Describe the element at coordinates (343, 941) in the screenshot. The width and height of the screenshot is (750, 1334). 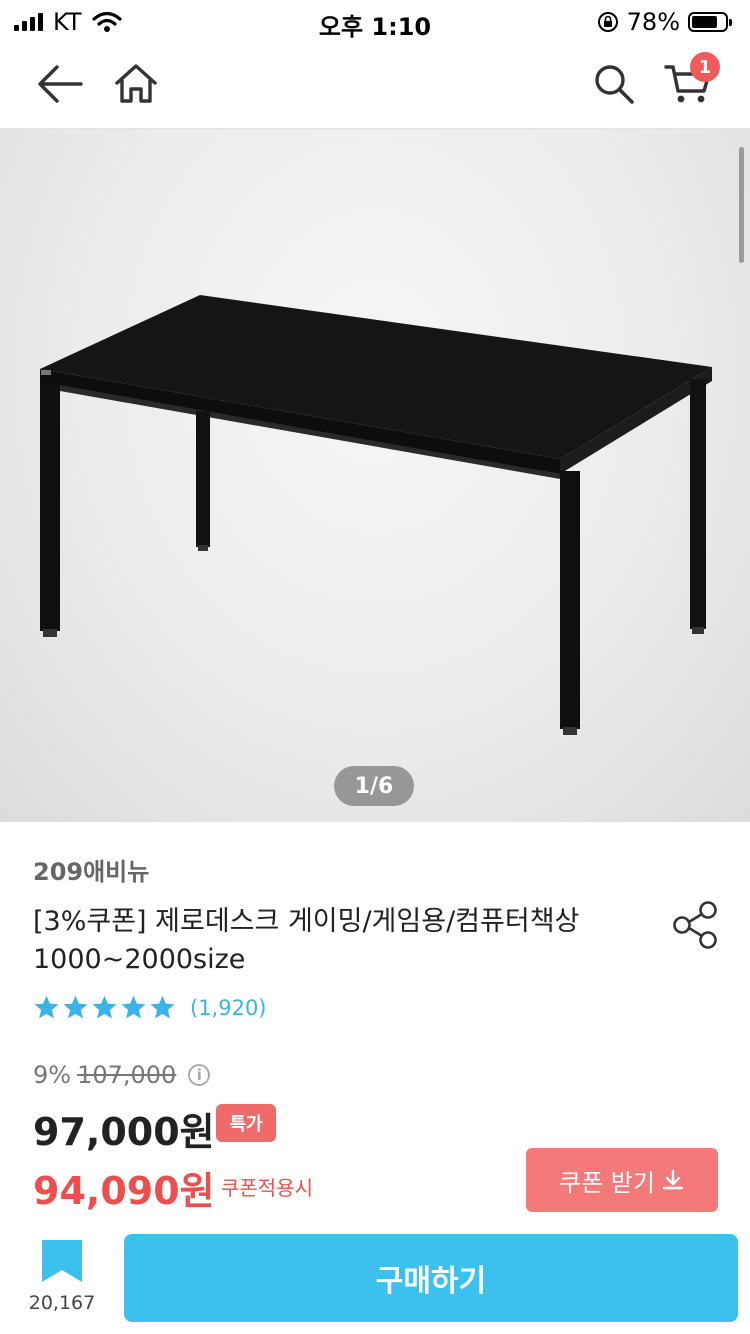
I see `product-title: [3%쿠폰] 제로데스크 게이밍/게임용/컴퓨터책상 1000~2000size` at that location.